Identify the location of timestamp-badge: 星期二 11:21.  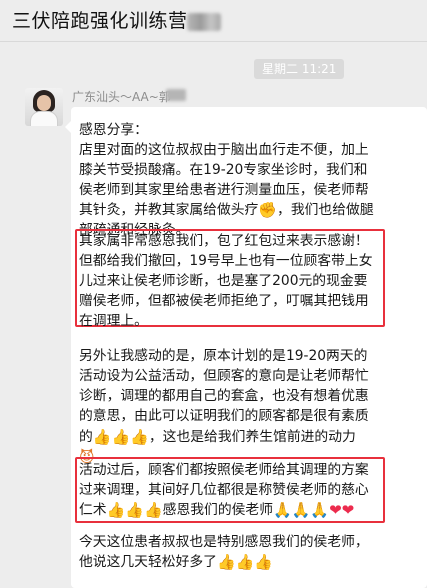
(299, 69).